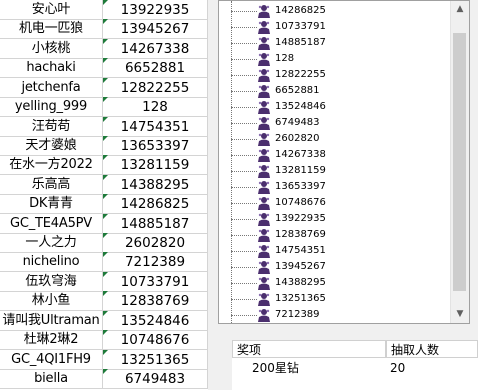 The height and width of the screenshot is (390, 478). I want to click on table-row: 安心叶 13922935, so click(104, 10).